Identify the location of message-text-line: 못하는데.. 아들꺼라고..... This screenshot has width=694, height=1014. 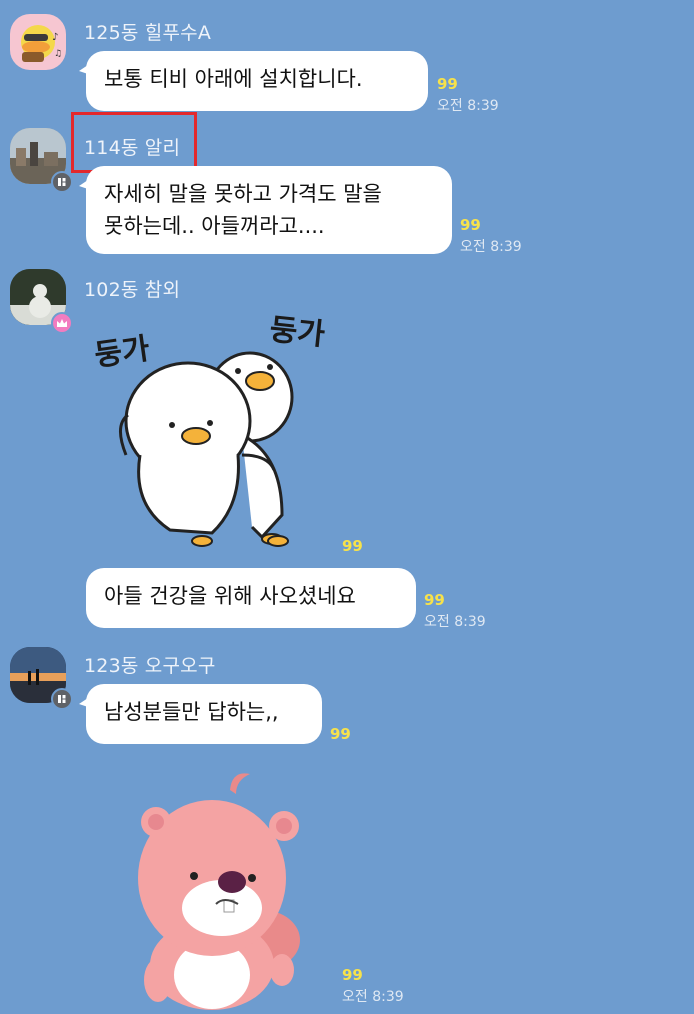
(214, 226).